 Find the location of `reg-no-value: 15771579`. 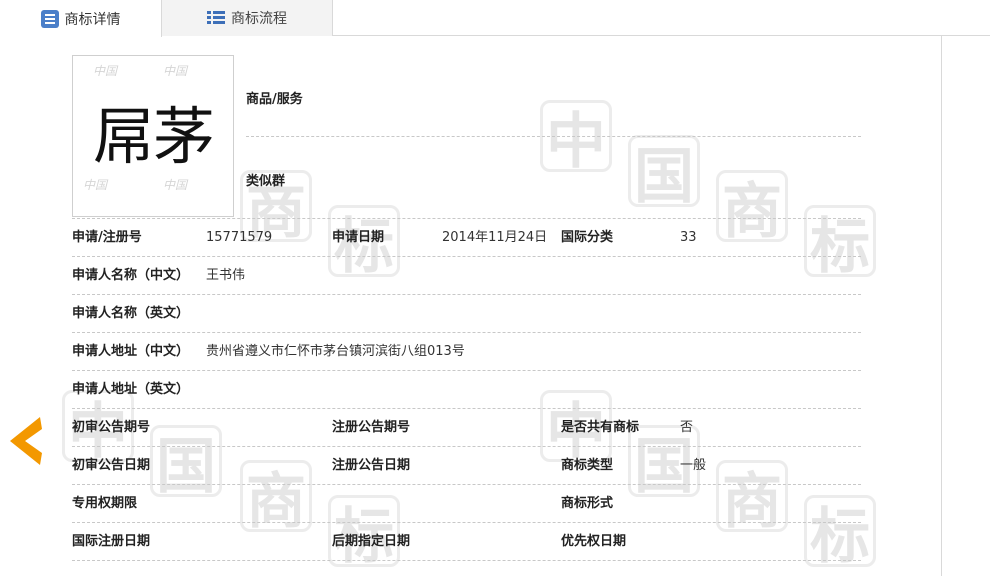

reg-no-value: 15771579 is located at coordinates (239, 237).